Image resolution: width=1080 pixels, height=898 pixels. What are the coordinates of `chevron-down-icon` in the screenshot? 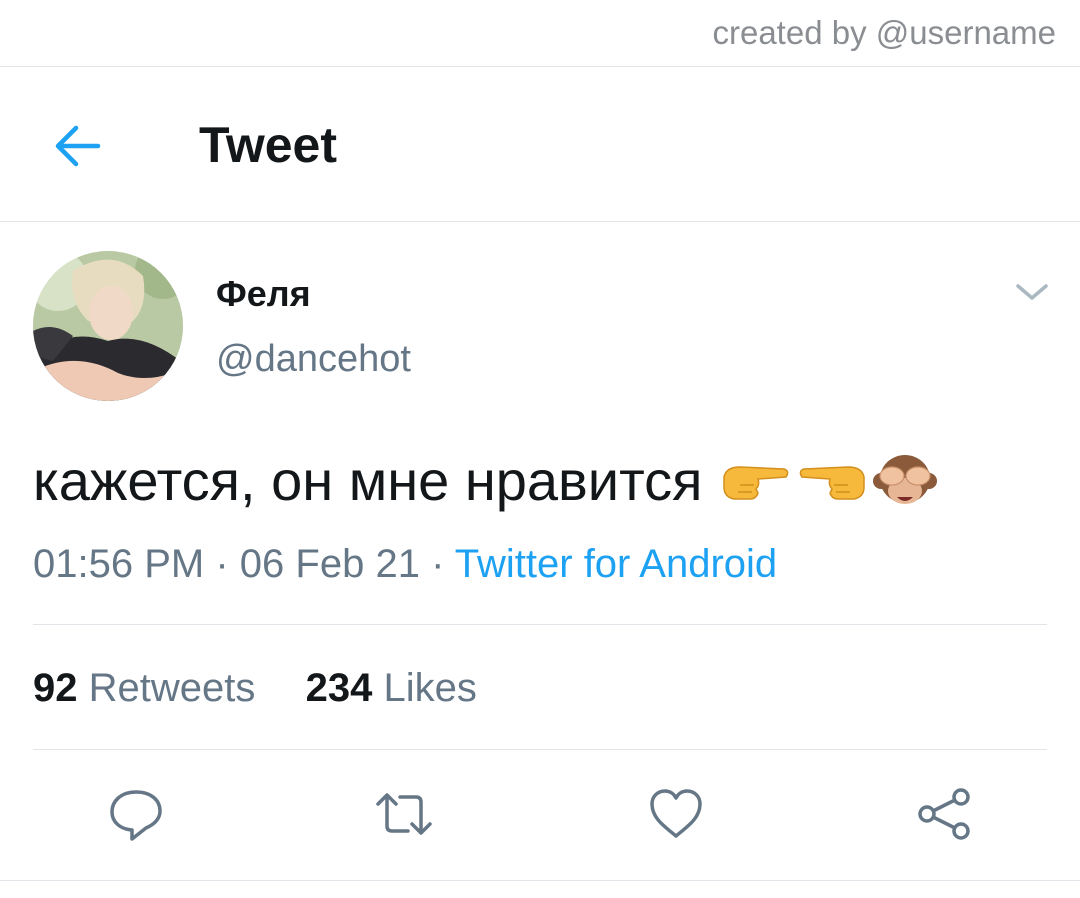 It's located at (1032, 292).